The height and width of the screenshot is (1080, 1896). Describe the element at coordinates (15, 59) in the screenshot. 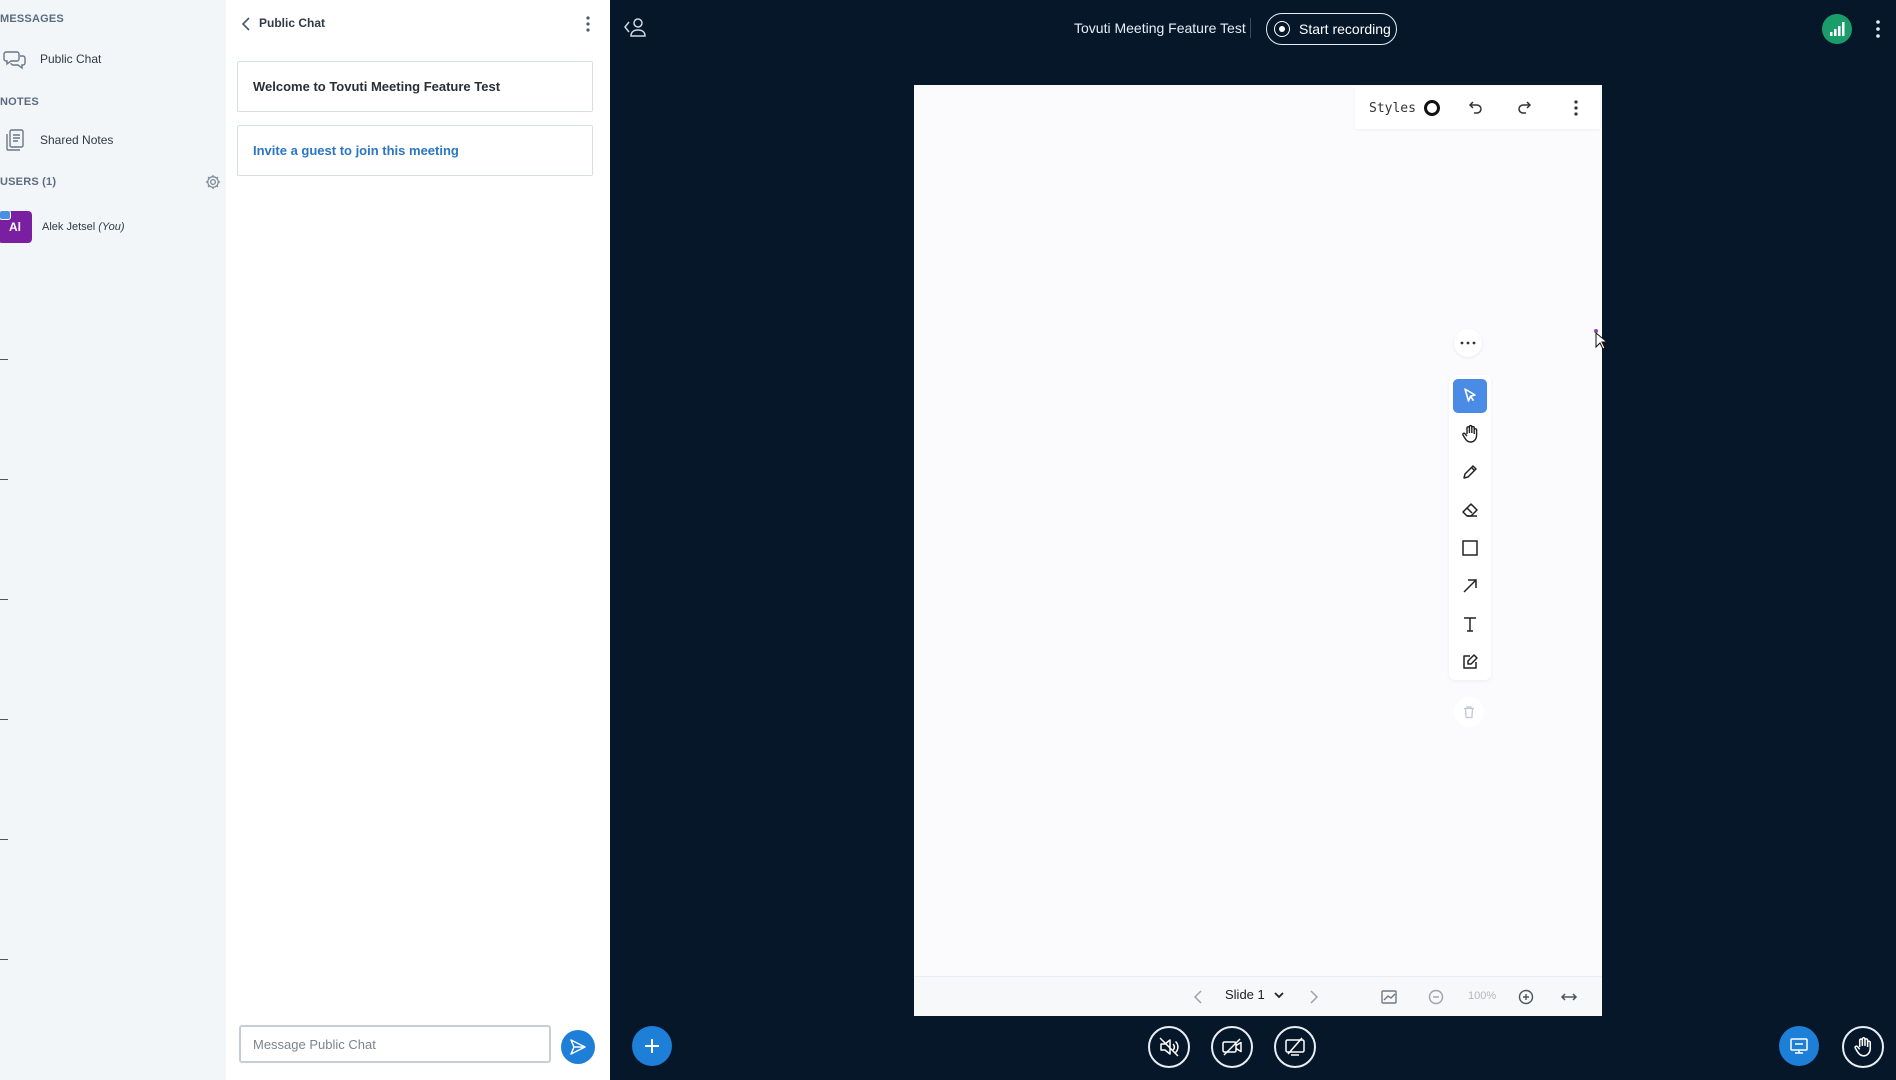

I see `chat-bubbles-icon` at that location.